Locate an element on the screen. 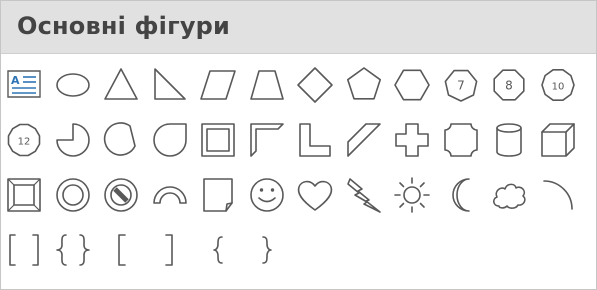  pie-glyph is located at coordinates (73, 140).